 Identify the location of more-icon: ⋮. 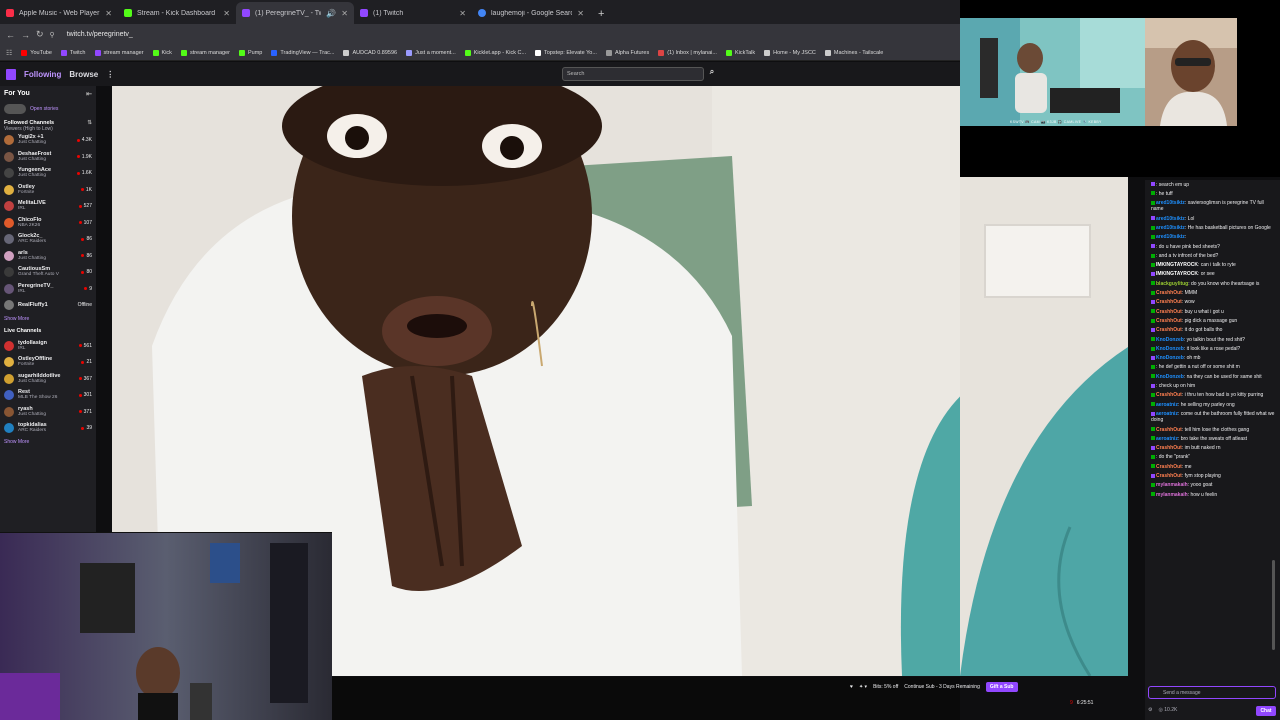
(110, 74).